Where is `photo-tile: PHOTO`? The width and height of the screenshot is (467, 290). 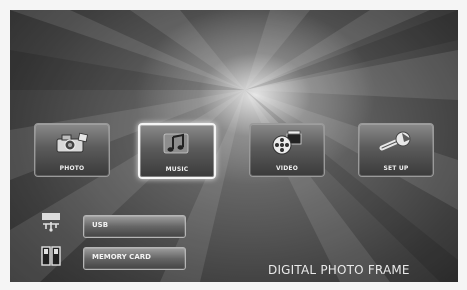
photo-tile: PHOTO is located at coordinates (72, 150).